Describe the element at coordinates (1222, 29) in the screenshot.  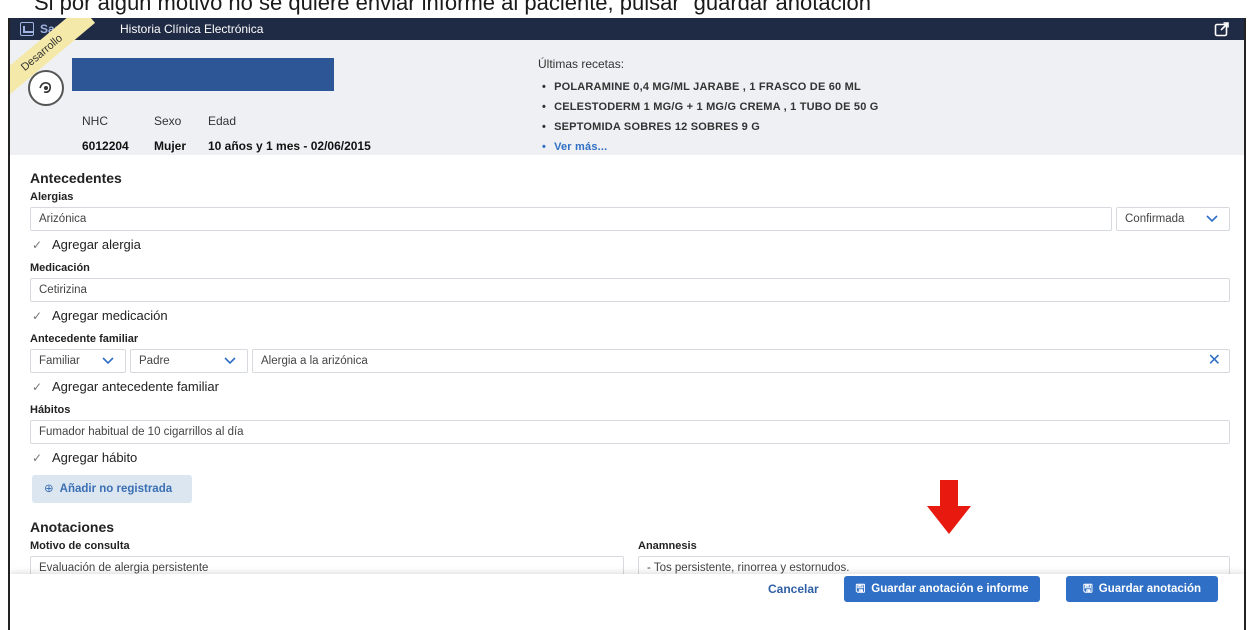
I see `exit-icon` at that location.